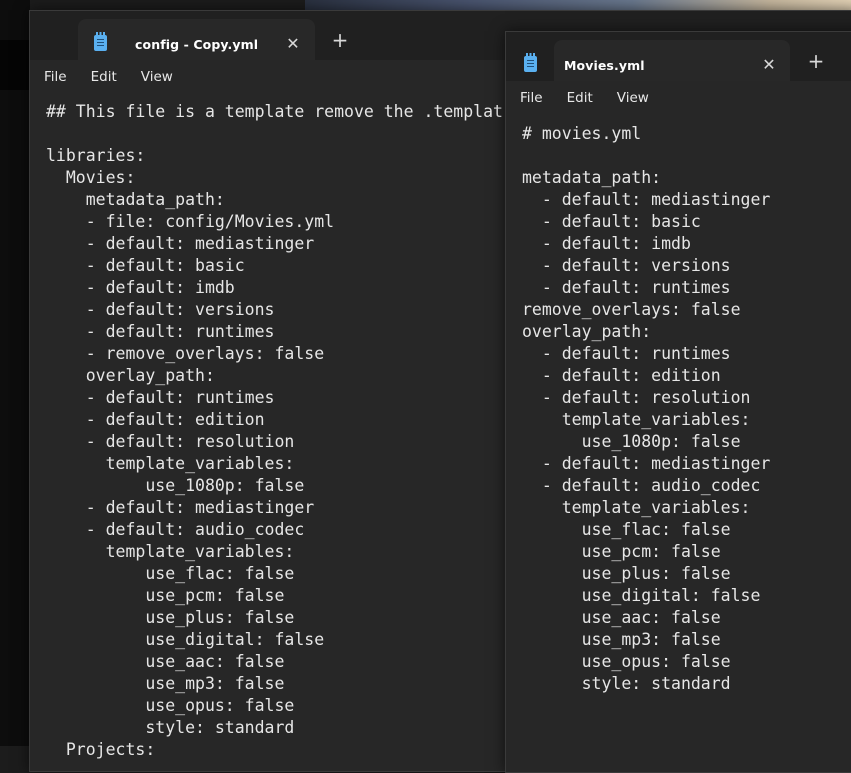 This screenshot has height=773, width=851. I want to click on menu-bar: File Edit View, so click(678, 98).